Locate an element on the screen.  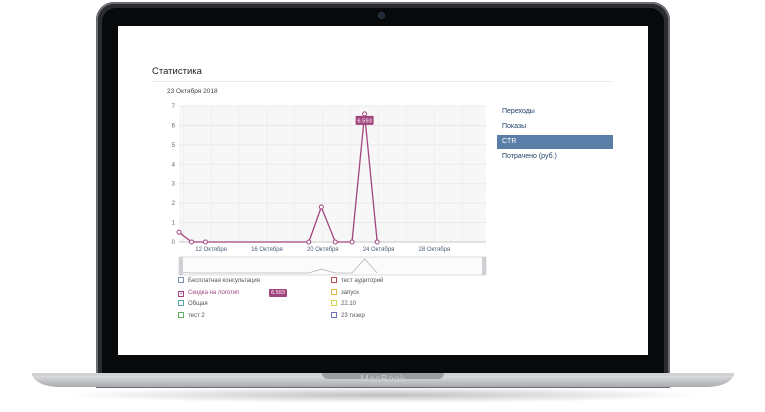
y-tick-label: 5 is located at coordinates (174, 146).